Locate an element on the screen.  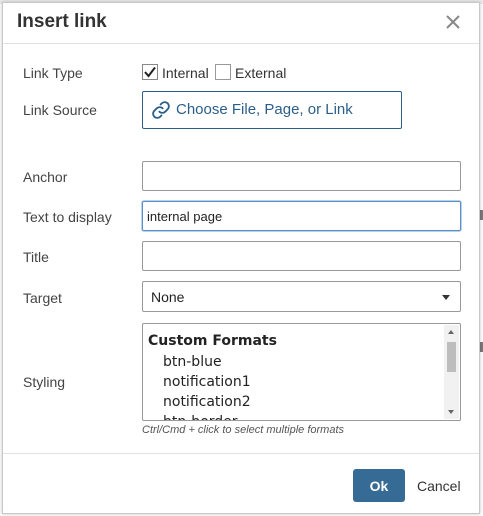
title-label: Title is located at coordinates (36, 257).